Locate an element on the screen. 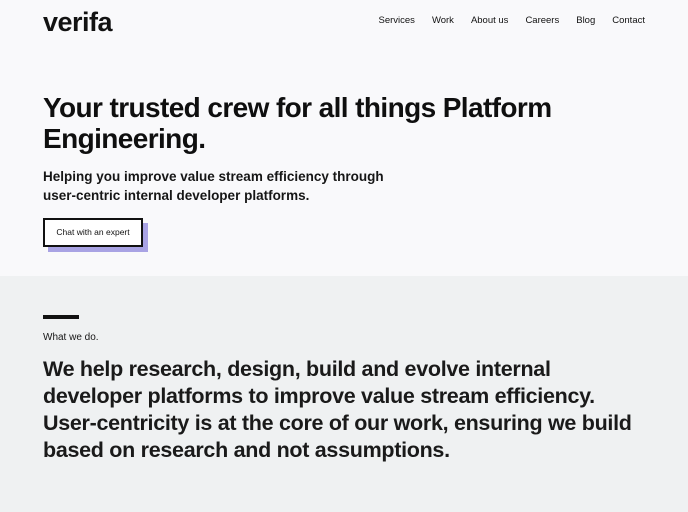 This screenshot has height=512, width=688. nav-item-careers: Careers is located at coordinates (542, 21).